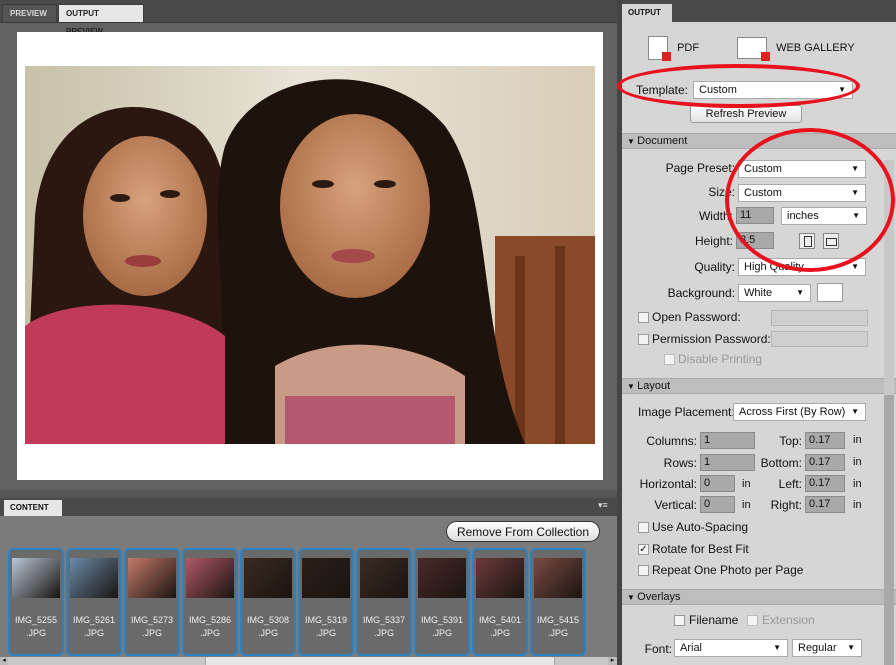  Describe the element at coordinates (701, 293) in the screenshot. I see `background-label: Background:` at that location.